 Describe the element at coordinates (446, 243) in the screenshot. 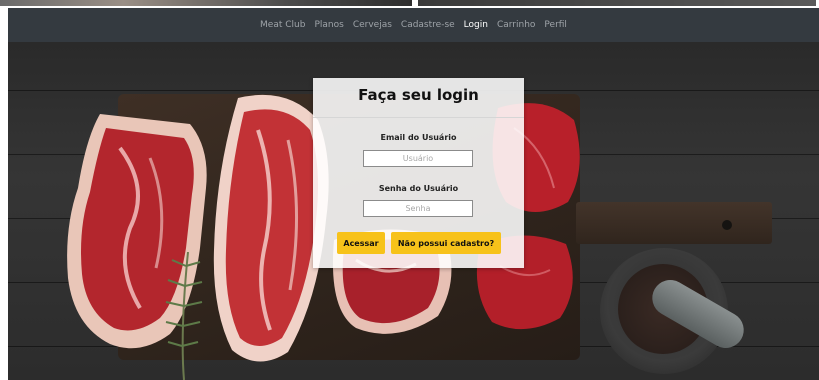

I see `register-button: Não possui cadastro?` at that location.